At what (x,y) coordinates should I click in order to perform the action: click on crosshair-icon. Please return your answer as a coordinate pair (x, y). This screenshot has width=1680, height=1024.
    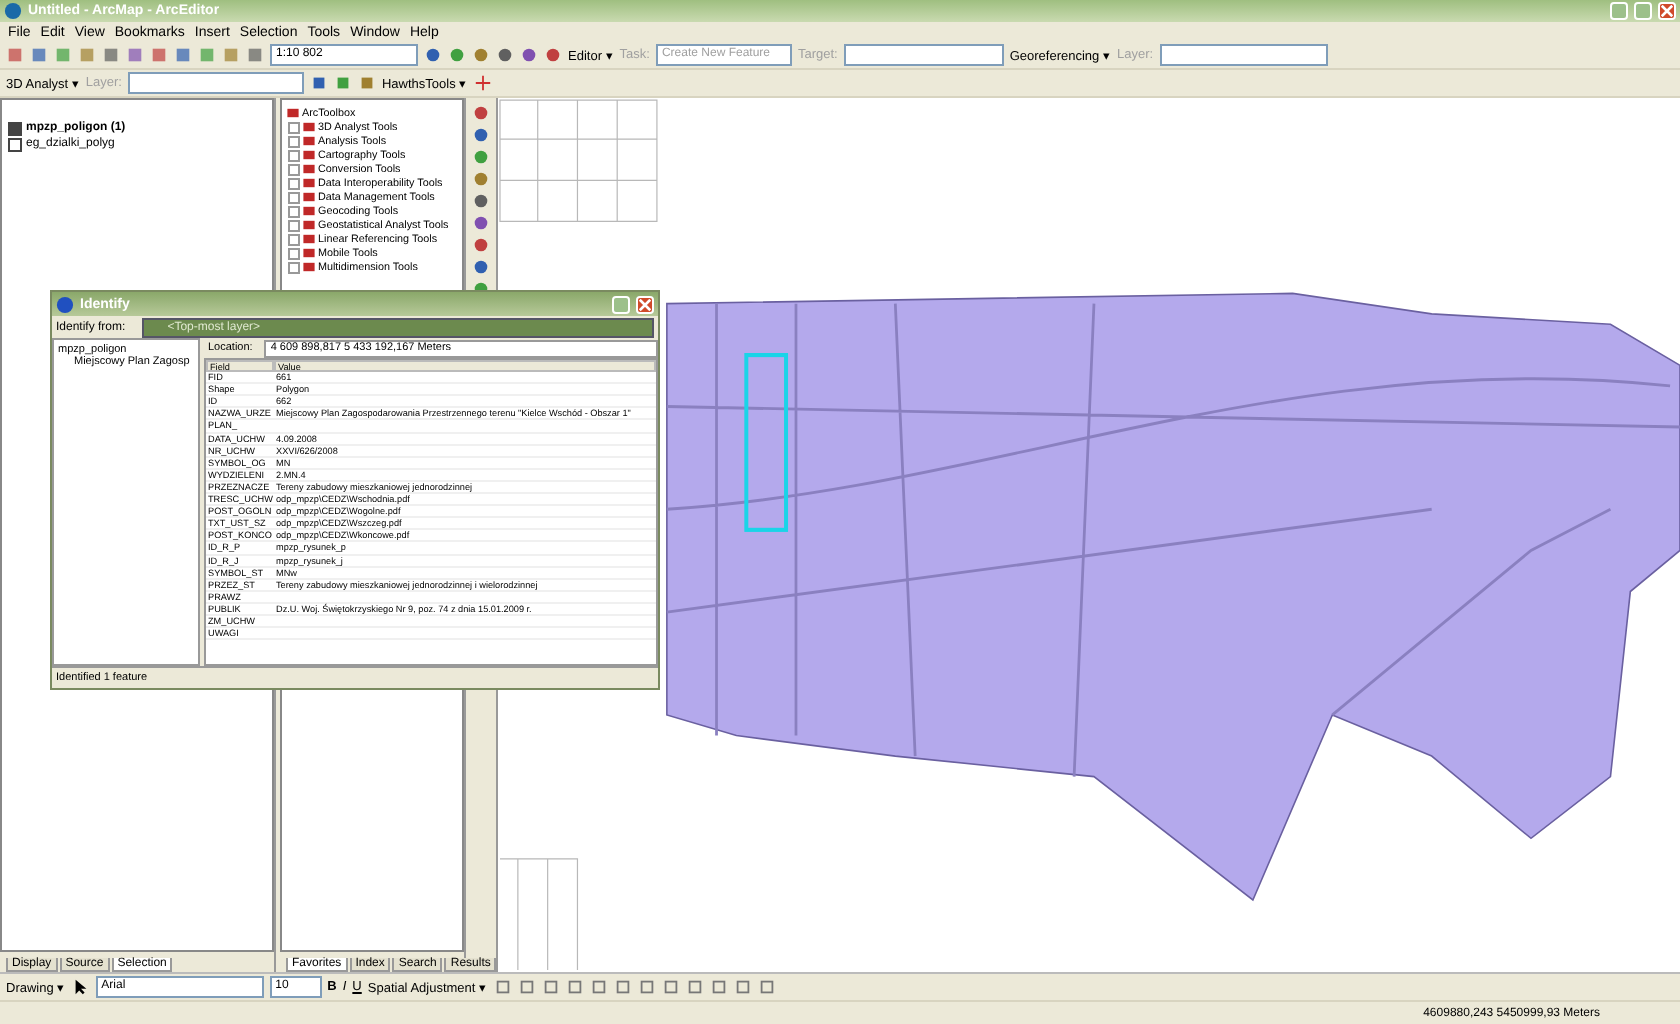
    Looking at the image, I should click on (482, 83).